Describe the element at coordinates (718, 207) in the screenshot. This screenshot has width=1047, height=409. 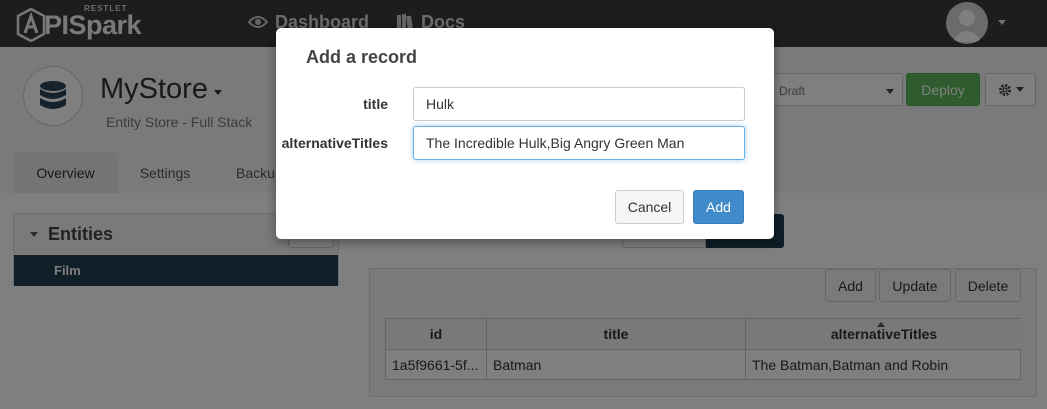
I see `add-button: Add` at that location.